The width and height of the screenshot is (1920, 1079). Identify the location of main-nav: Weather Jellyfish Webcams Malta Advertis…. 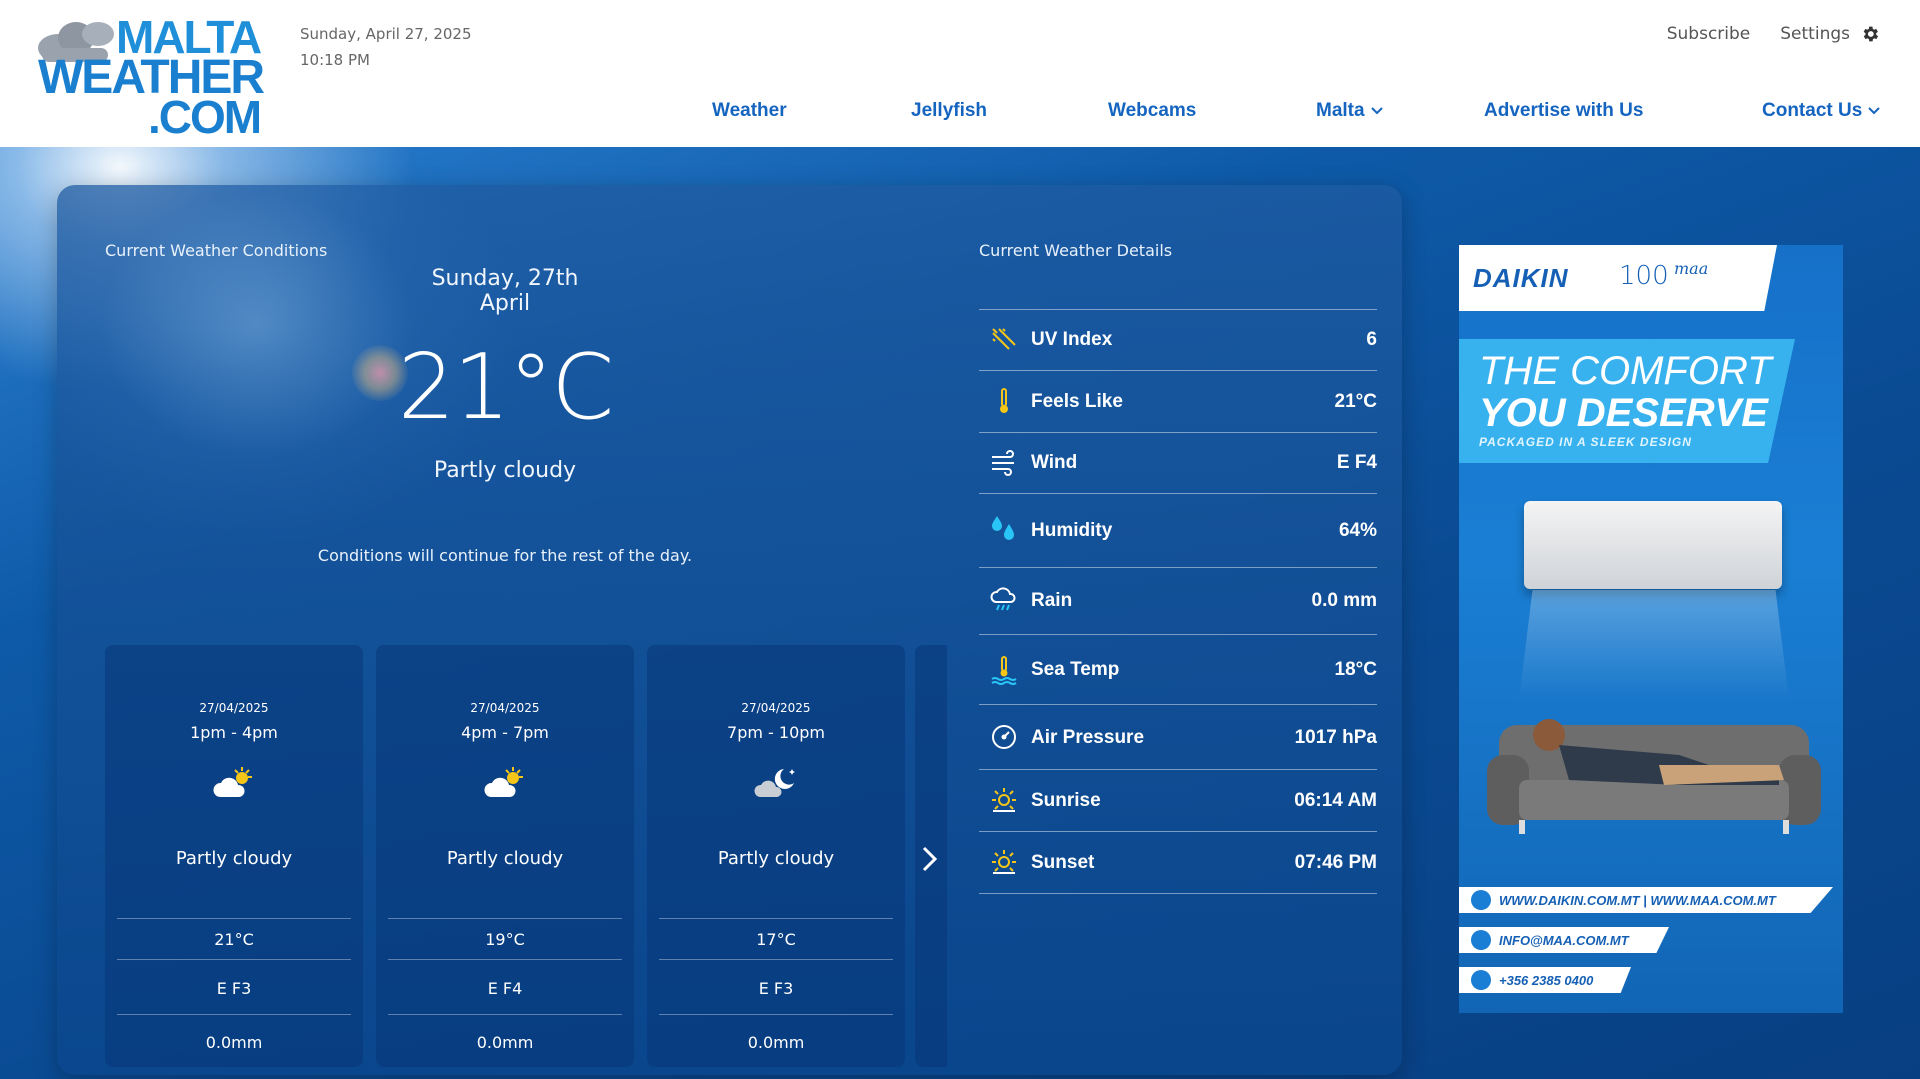
(1297, 115).